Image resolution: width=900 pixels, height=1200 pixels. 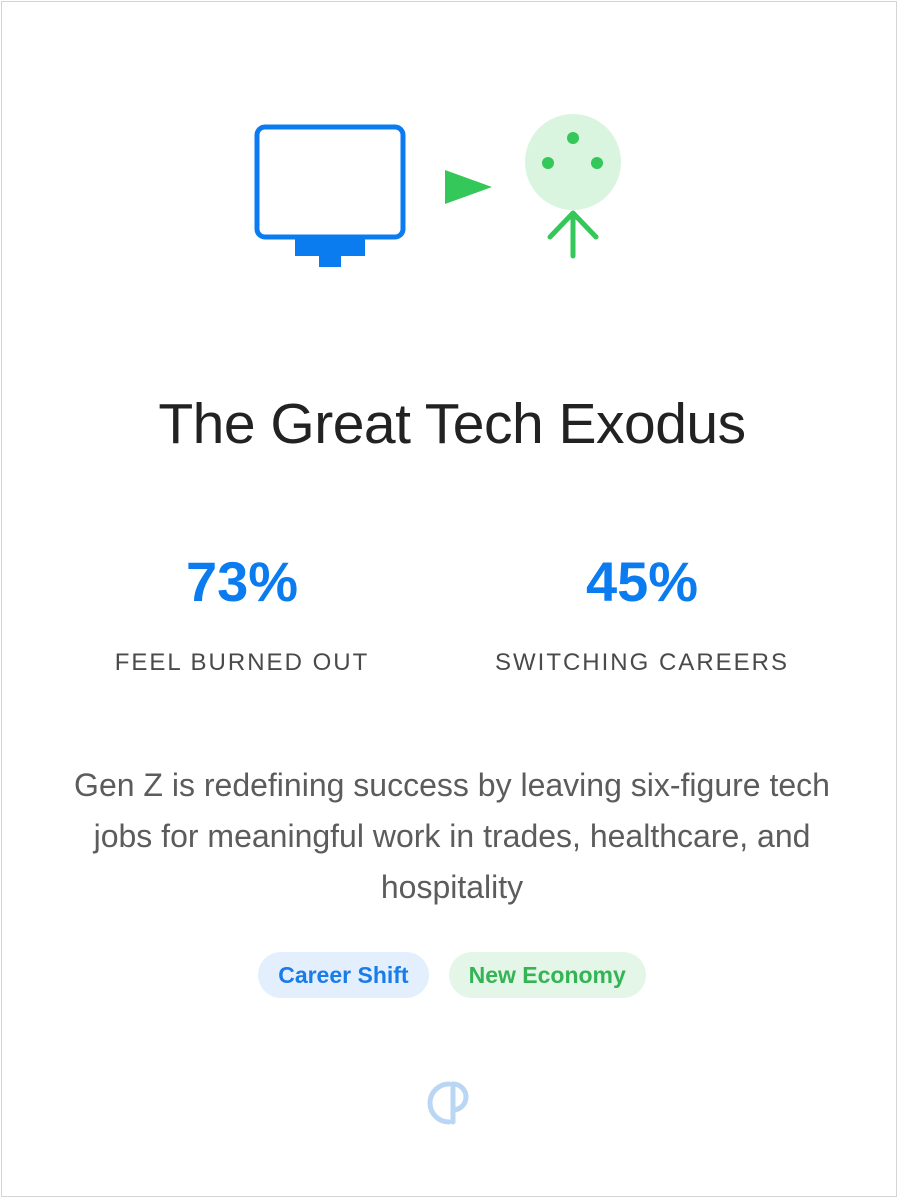 I want to click on tag-new-economy: New Economy, so click(x=547, y=975).